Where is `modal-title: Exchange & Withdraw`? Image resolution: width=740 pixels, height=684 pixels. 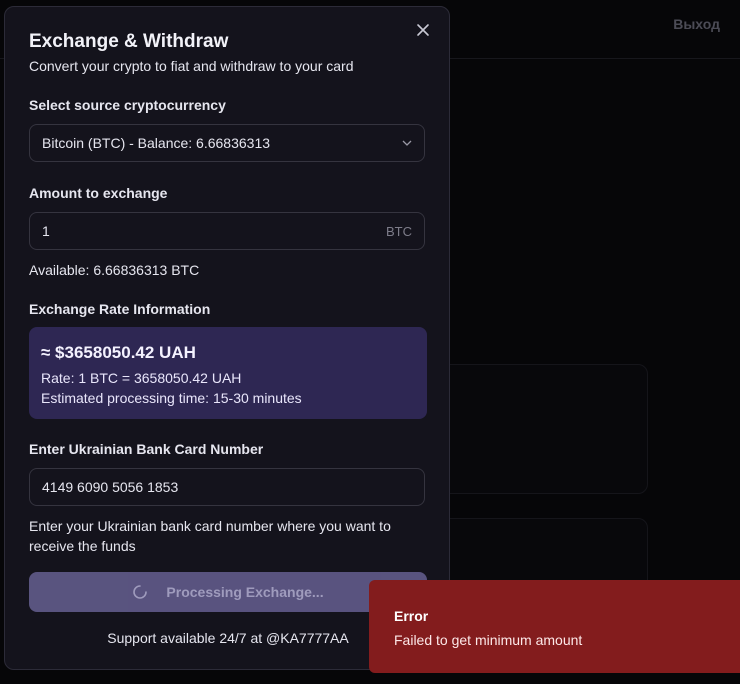 modal-title: Exchange & Withdraw is located at coordinates (129, 41).